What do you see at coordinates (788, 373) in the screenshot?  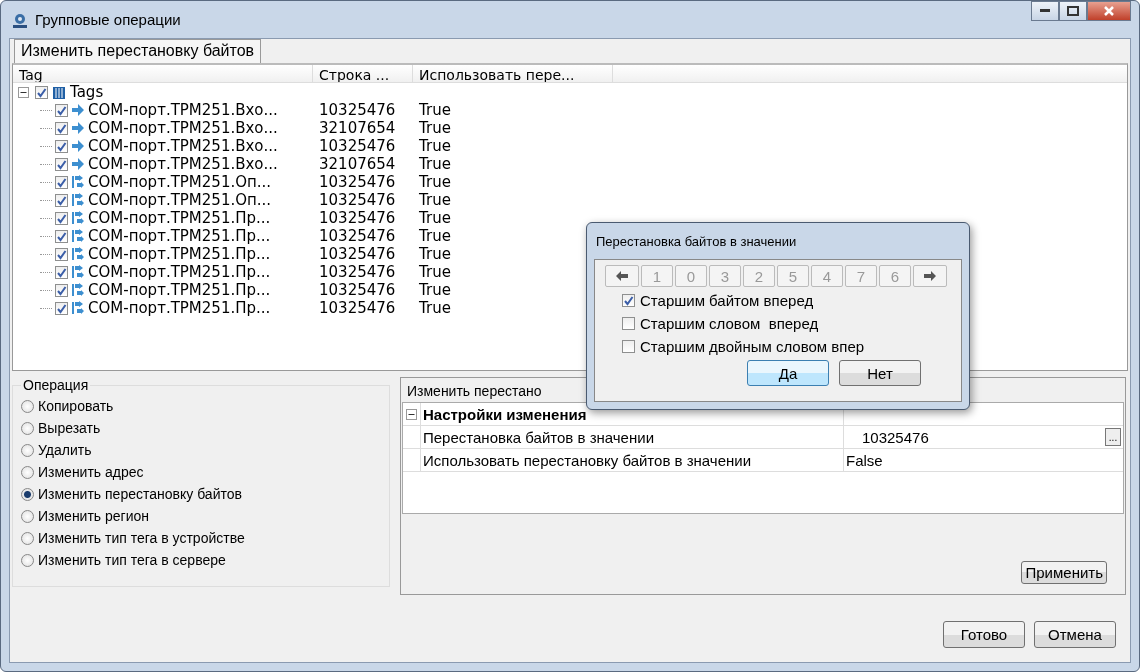 I see `yes-button: Да` at bounding box center [788, 373].